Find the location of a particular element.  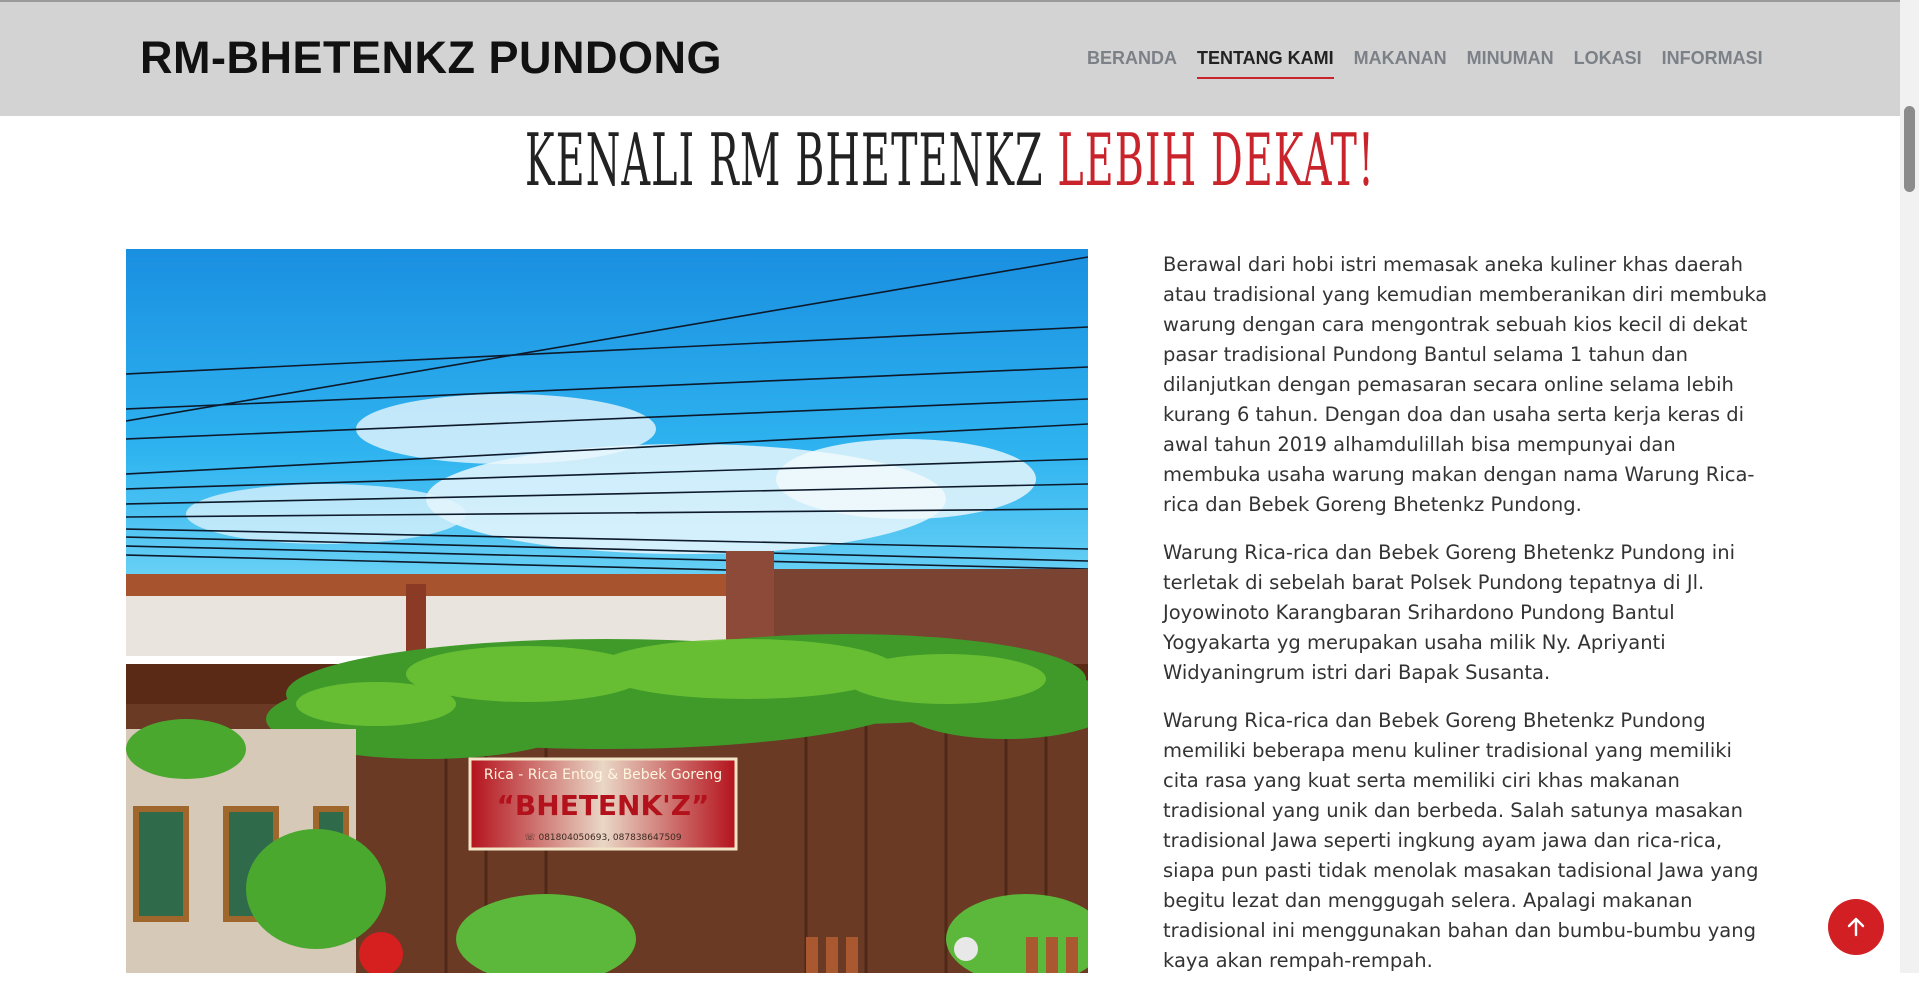

nav-makanan: MAKANAN is located at coordinates (1400, 63).